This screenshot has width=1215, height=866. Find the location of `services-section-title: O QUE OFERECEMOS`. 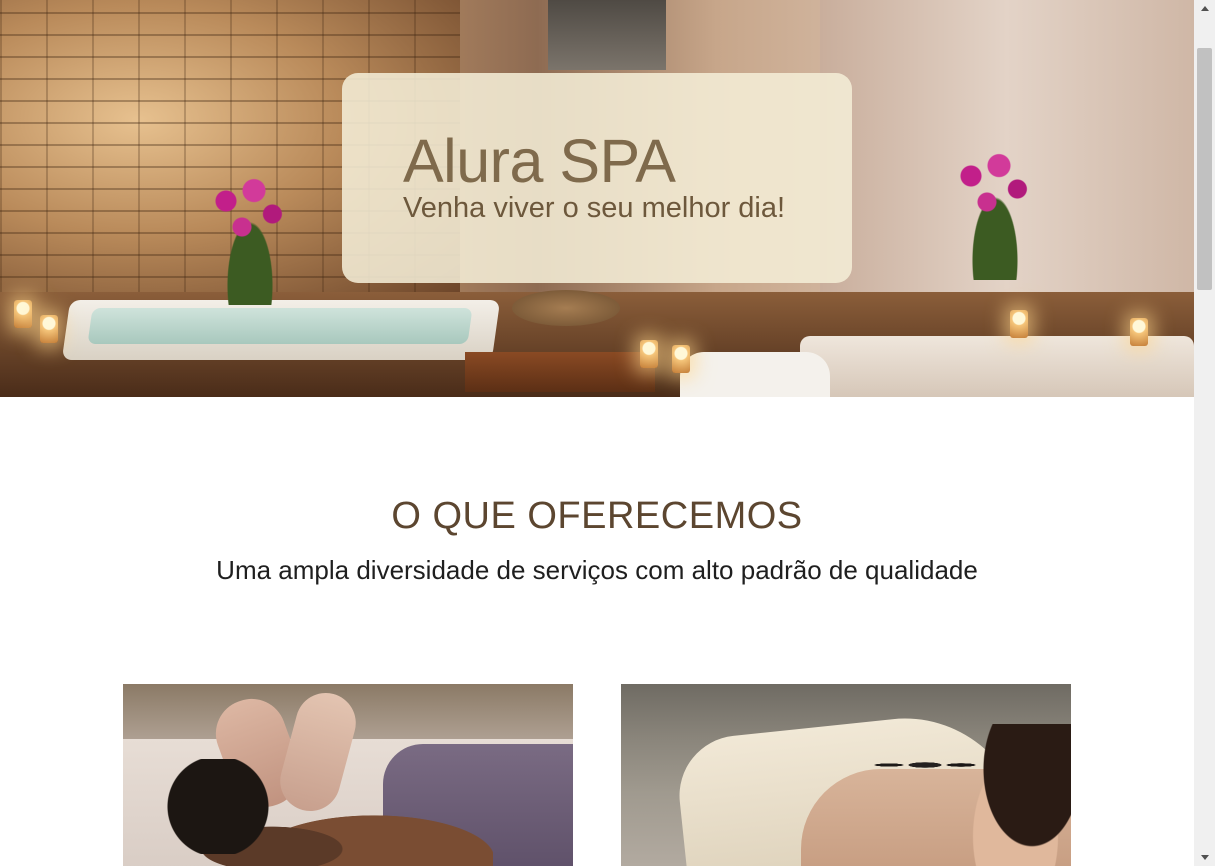

services-section-title: O QUE OFERECEMOS is located at coordinates (597, 516).